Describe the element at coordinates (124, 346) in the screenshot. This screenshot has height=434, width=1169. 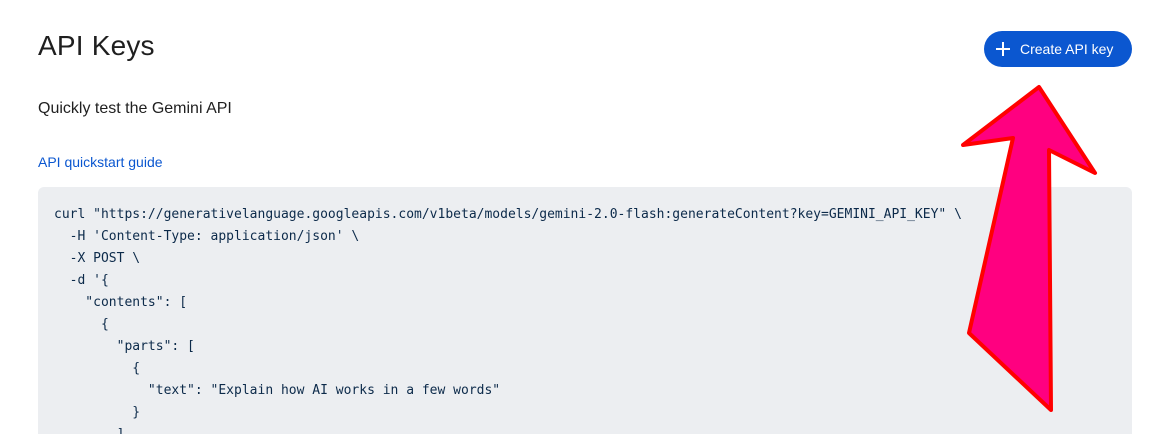
I see `code-line: "parts": [` at that location.